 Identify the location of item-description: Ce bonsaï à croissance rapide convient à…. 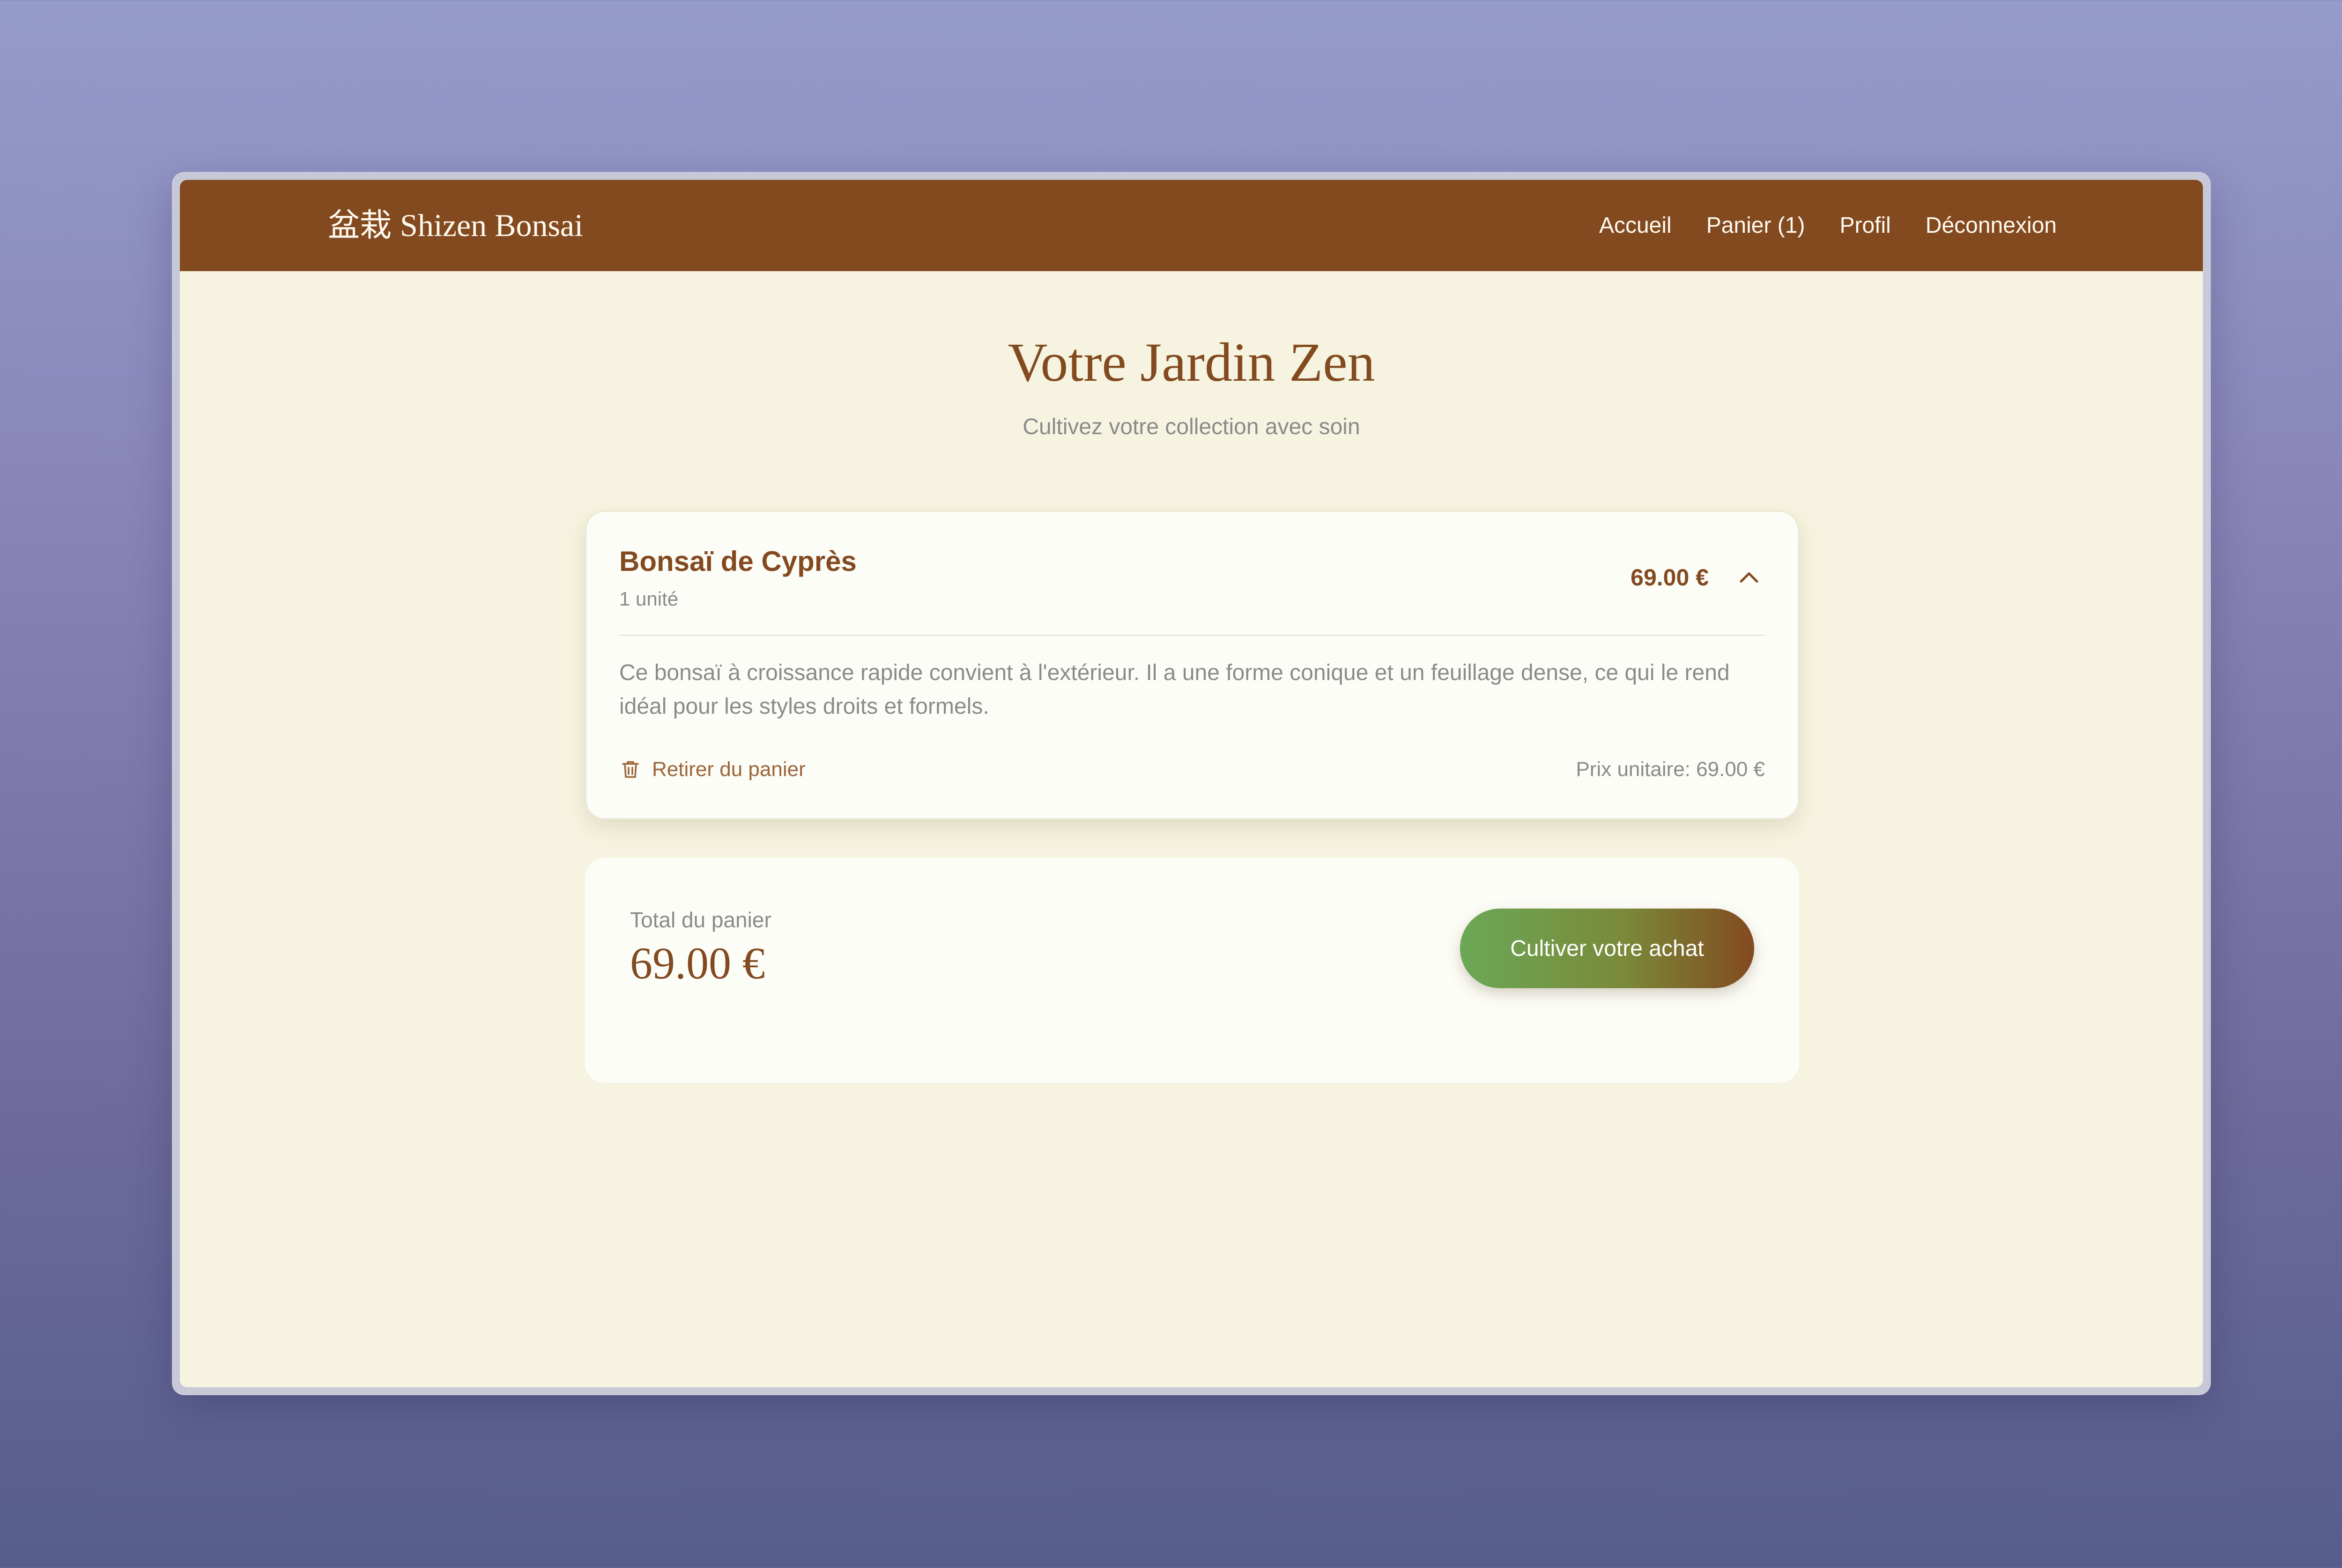
(1174, 689).